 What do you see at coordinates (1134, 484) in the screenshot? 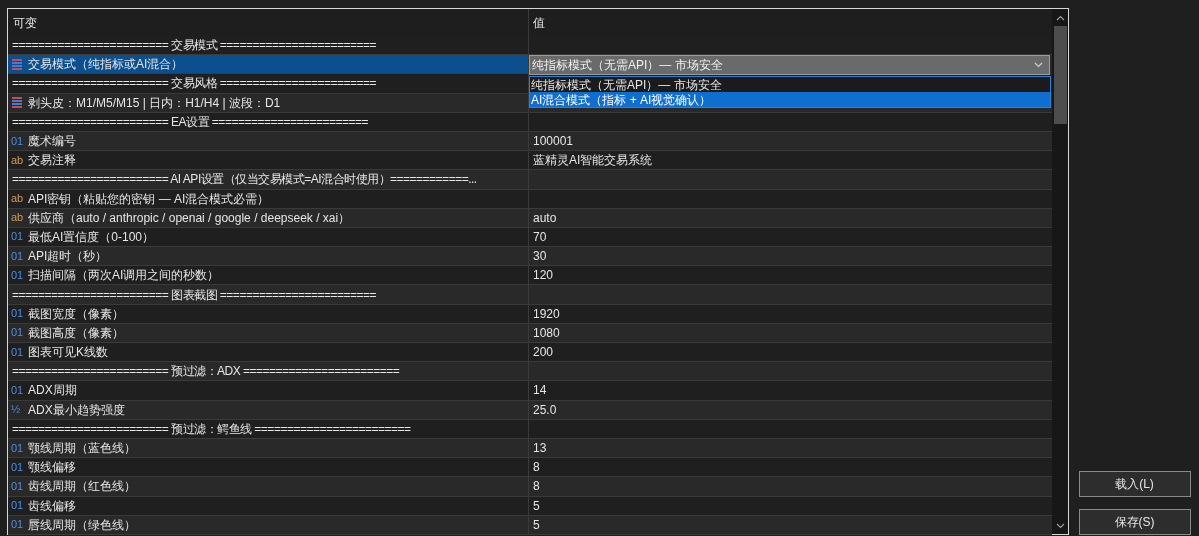
I see `dialog-button: 载入(L)` at bounding box center [1134, 484].